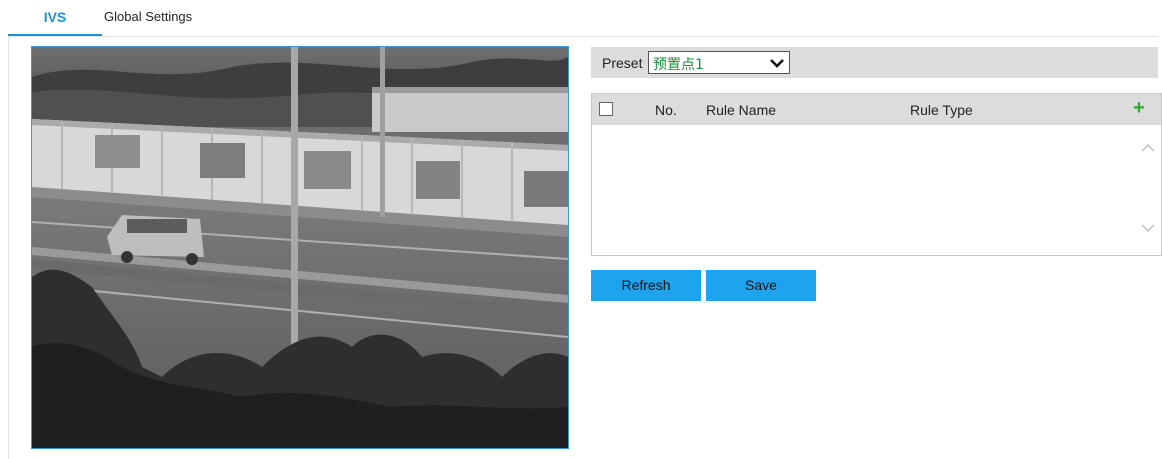  I want to click on column-no: No., so click(666, 110).